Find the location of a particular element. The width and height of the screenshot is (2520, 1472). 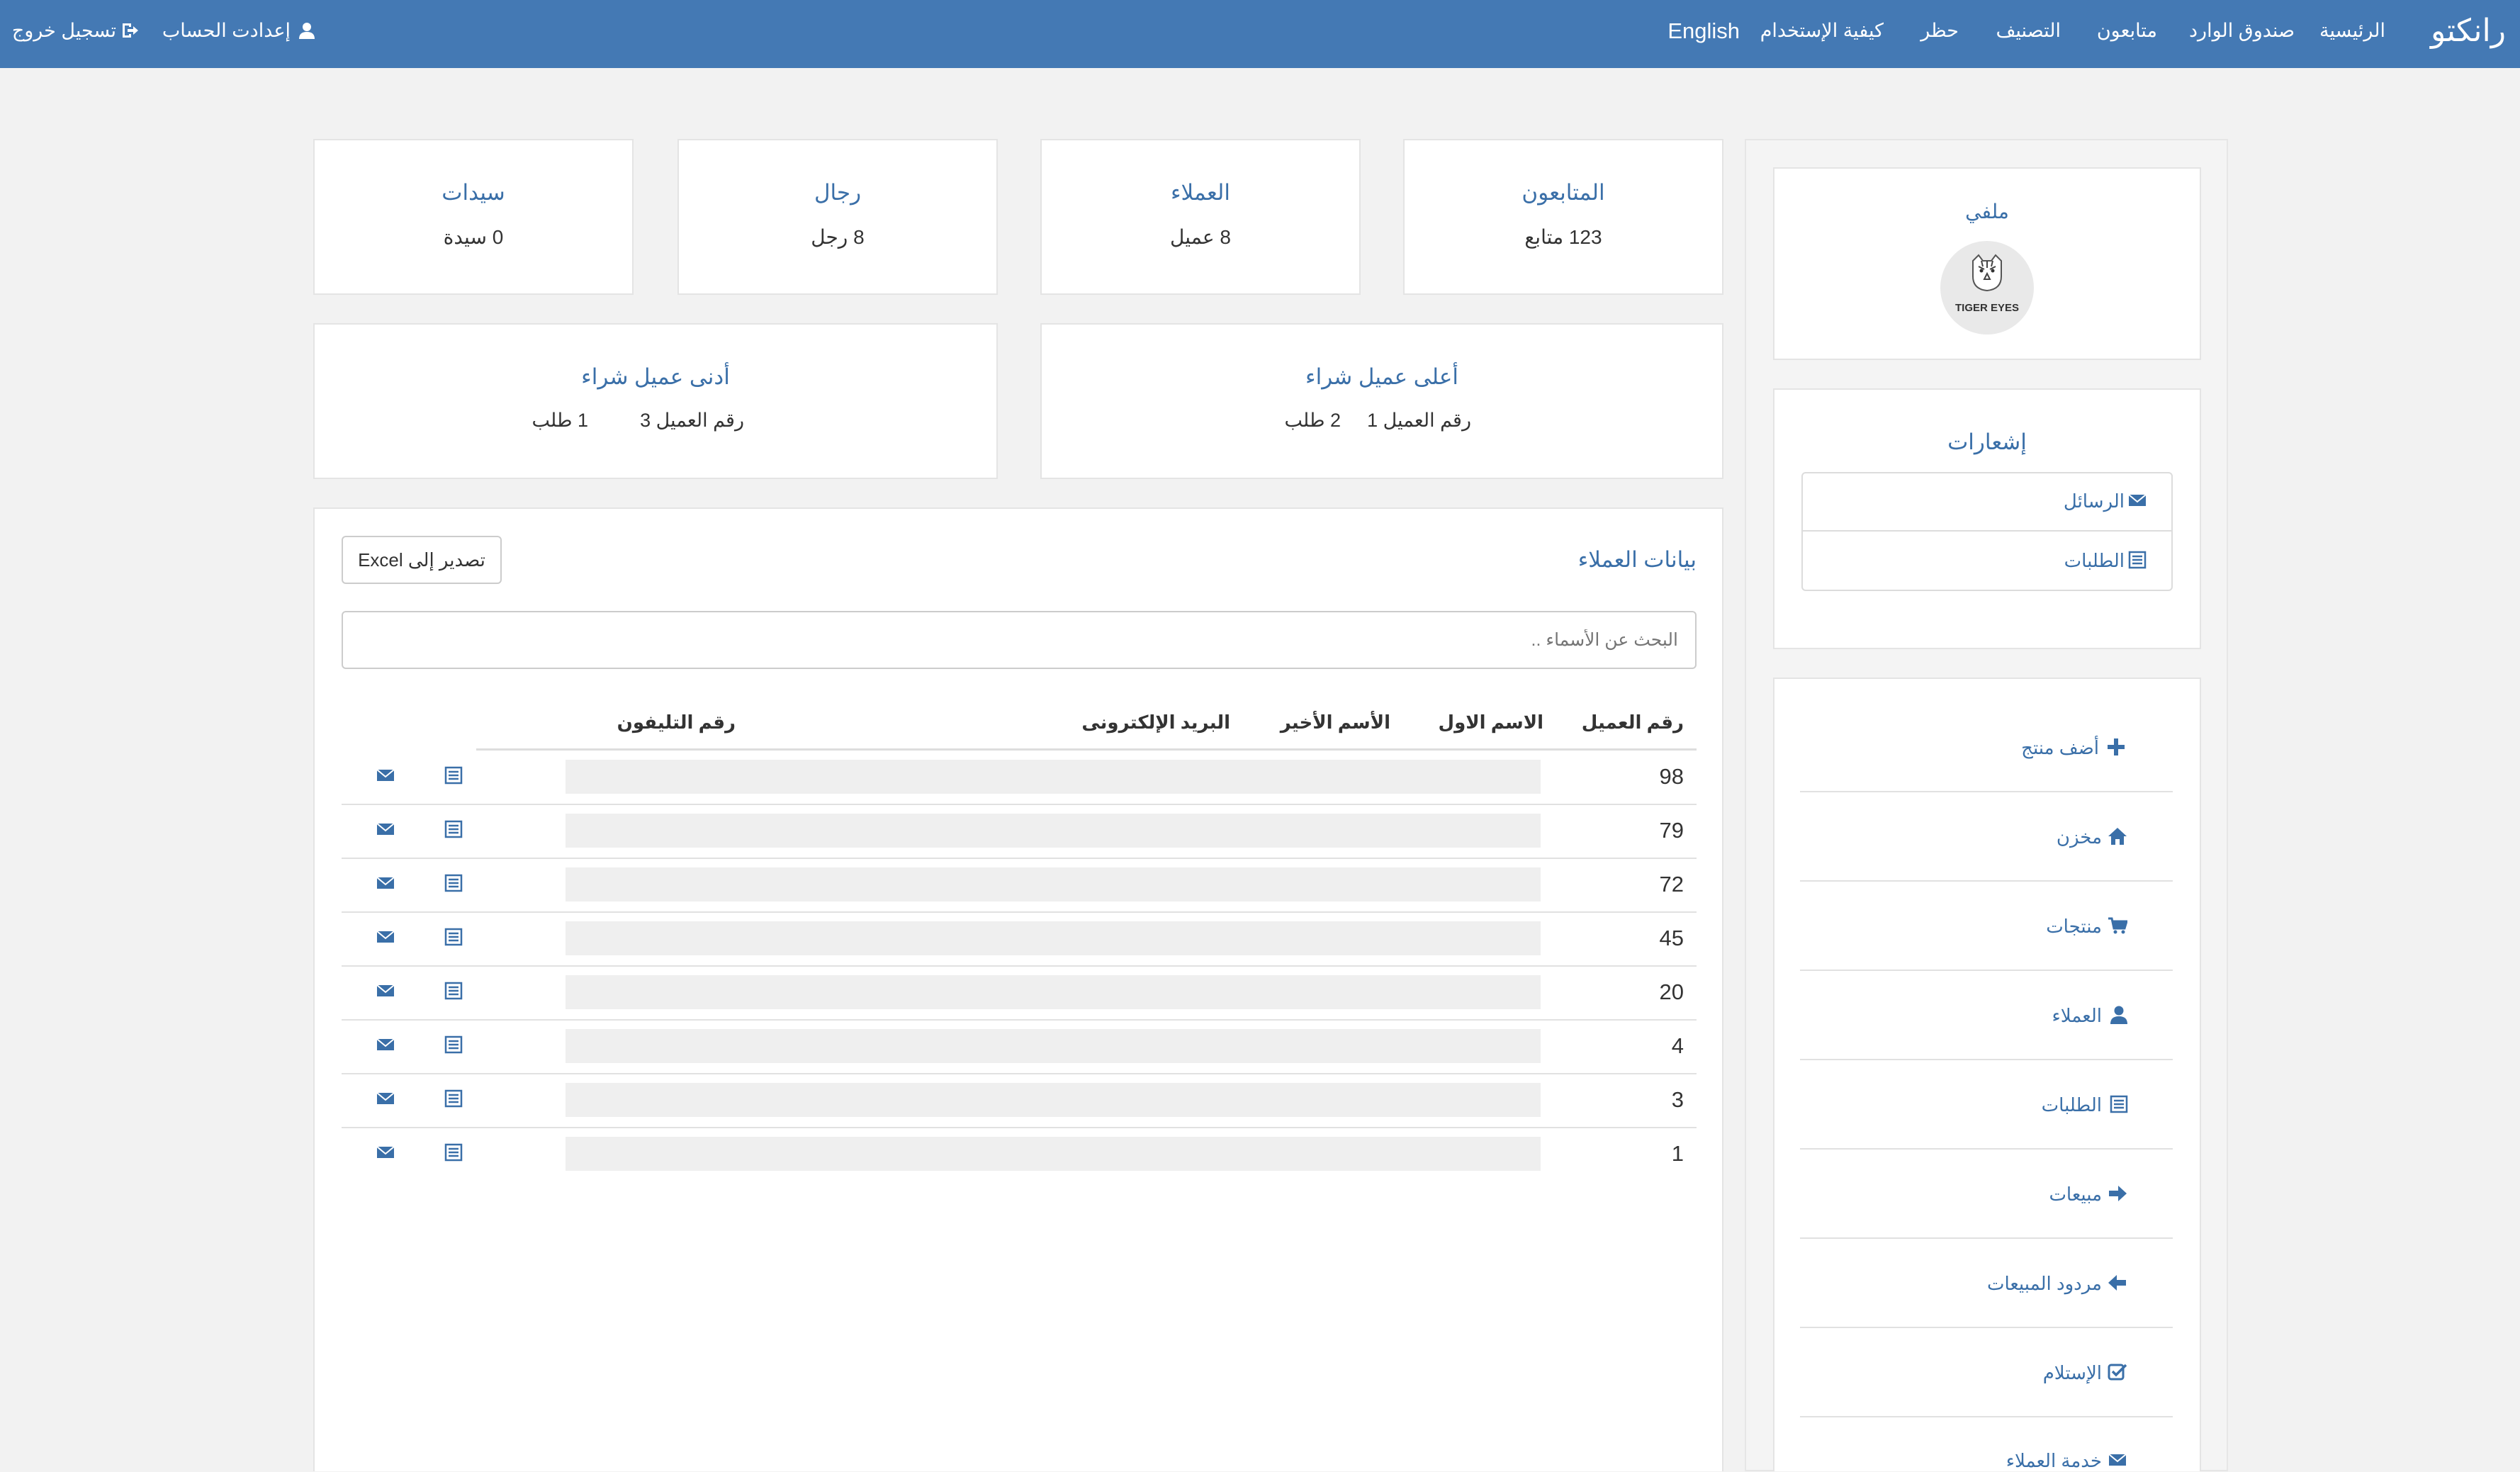

customer-id: 20 is located at coordinates (1671, 991).